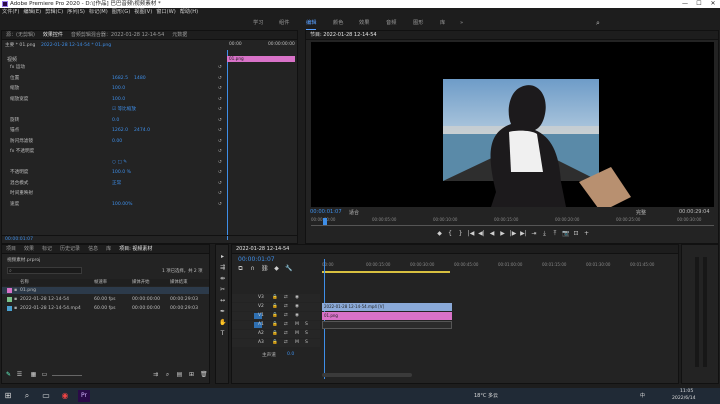 This screenshot has width=720, height=404. What do you see at coordinates (141, 282) in the screenshot?
I see `project-column-header: 媒体开始` at bounding box center [141, 282].